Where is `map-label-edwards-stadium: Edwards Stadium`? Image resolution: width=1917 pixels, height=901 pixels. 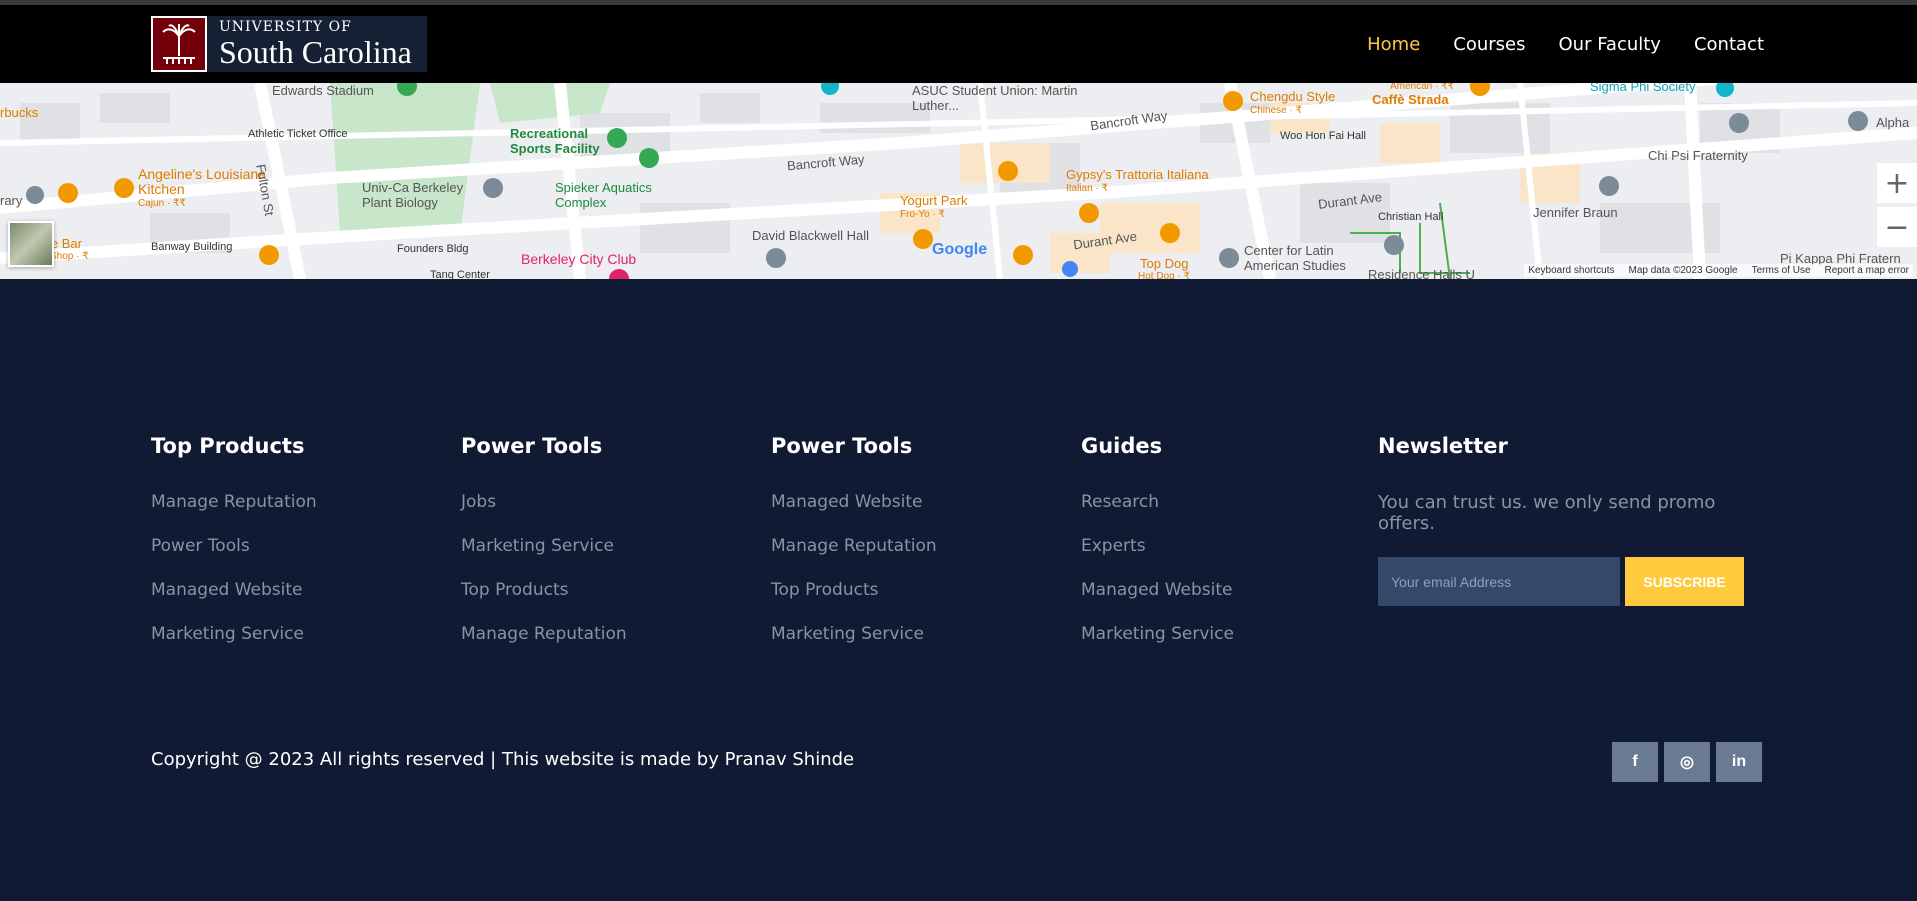
map-label-edwards-stadium: Edwards Stadium is located at coordinates (323, 90).